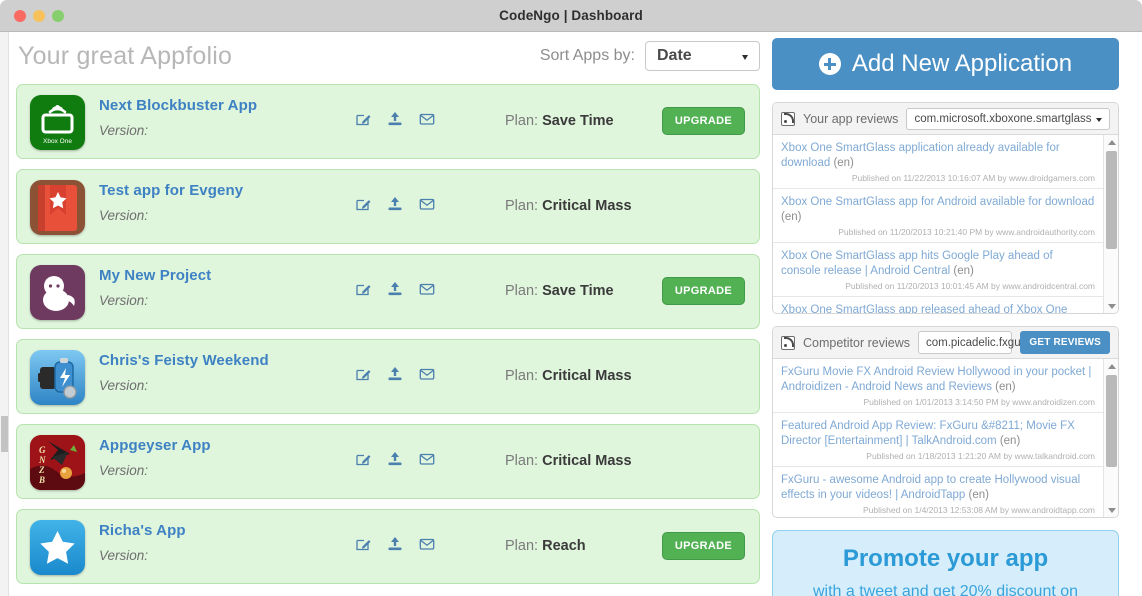  Describe the element at coordinates (57, 377) in the screenshot. I see `blue-battery-icon` at that location.